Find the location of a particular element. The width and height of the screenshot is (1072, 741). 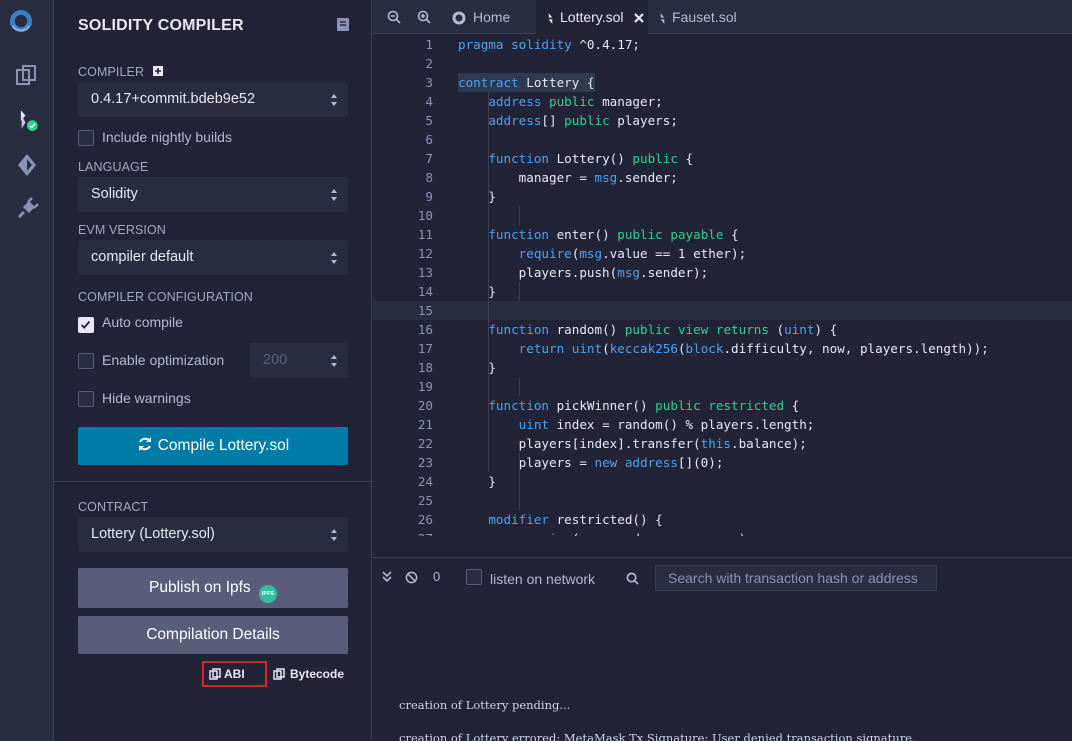

code-line: 15 is located at coordinates (722, 310).